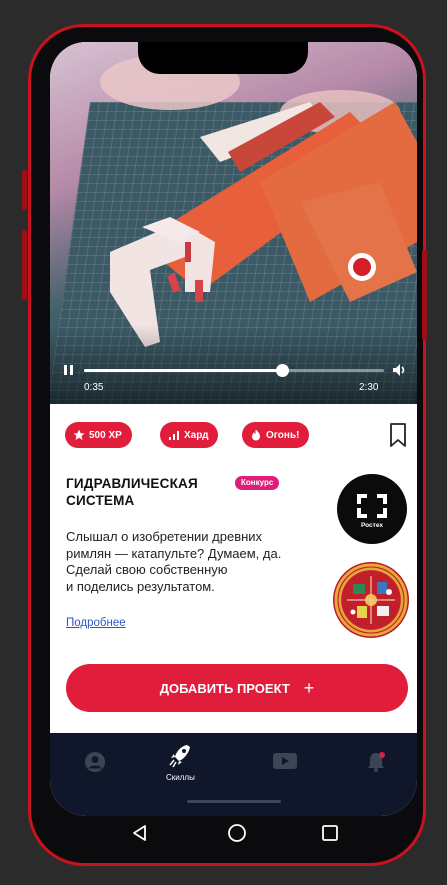 This screenshot has width=447, height=885. I want to click on system-navigation-bar, so click(233, 833).